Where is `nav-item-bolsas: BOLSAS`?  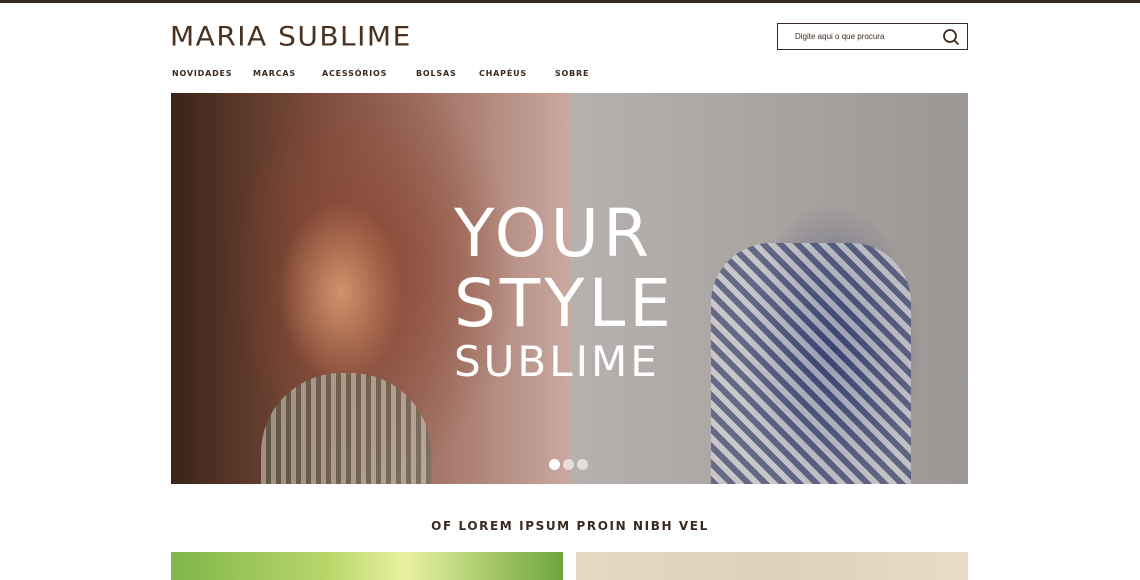 nav-item-bolsas: BOLSAS is located at coordinates (436, 73).